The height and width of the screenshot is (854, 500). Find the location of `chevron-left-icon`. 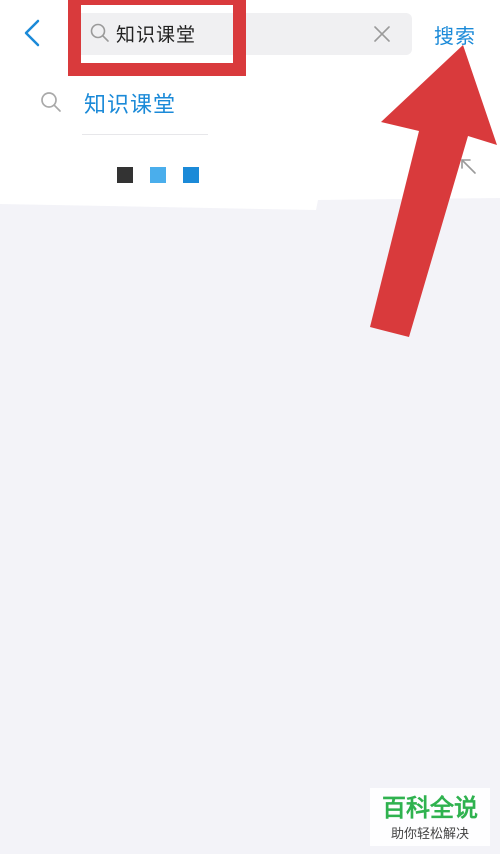

chevron-left-icon is located at coordinates (32, 33).